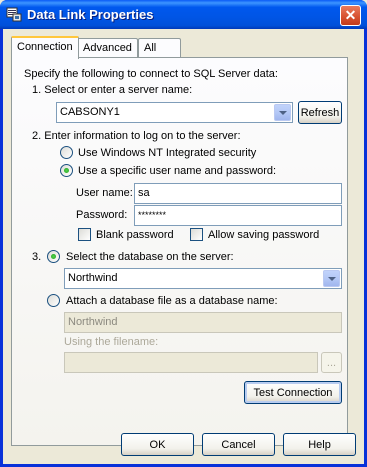 The height and width of the screenshot is (467, 367). What do you see at coordinates (203, 278) in the screenshot?
I see `database-combobox: Northwind` at bounding box center [203, 278].